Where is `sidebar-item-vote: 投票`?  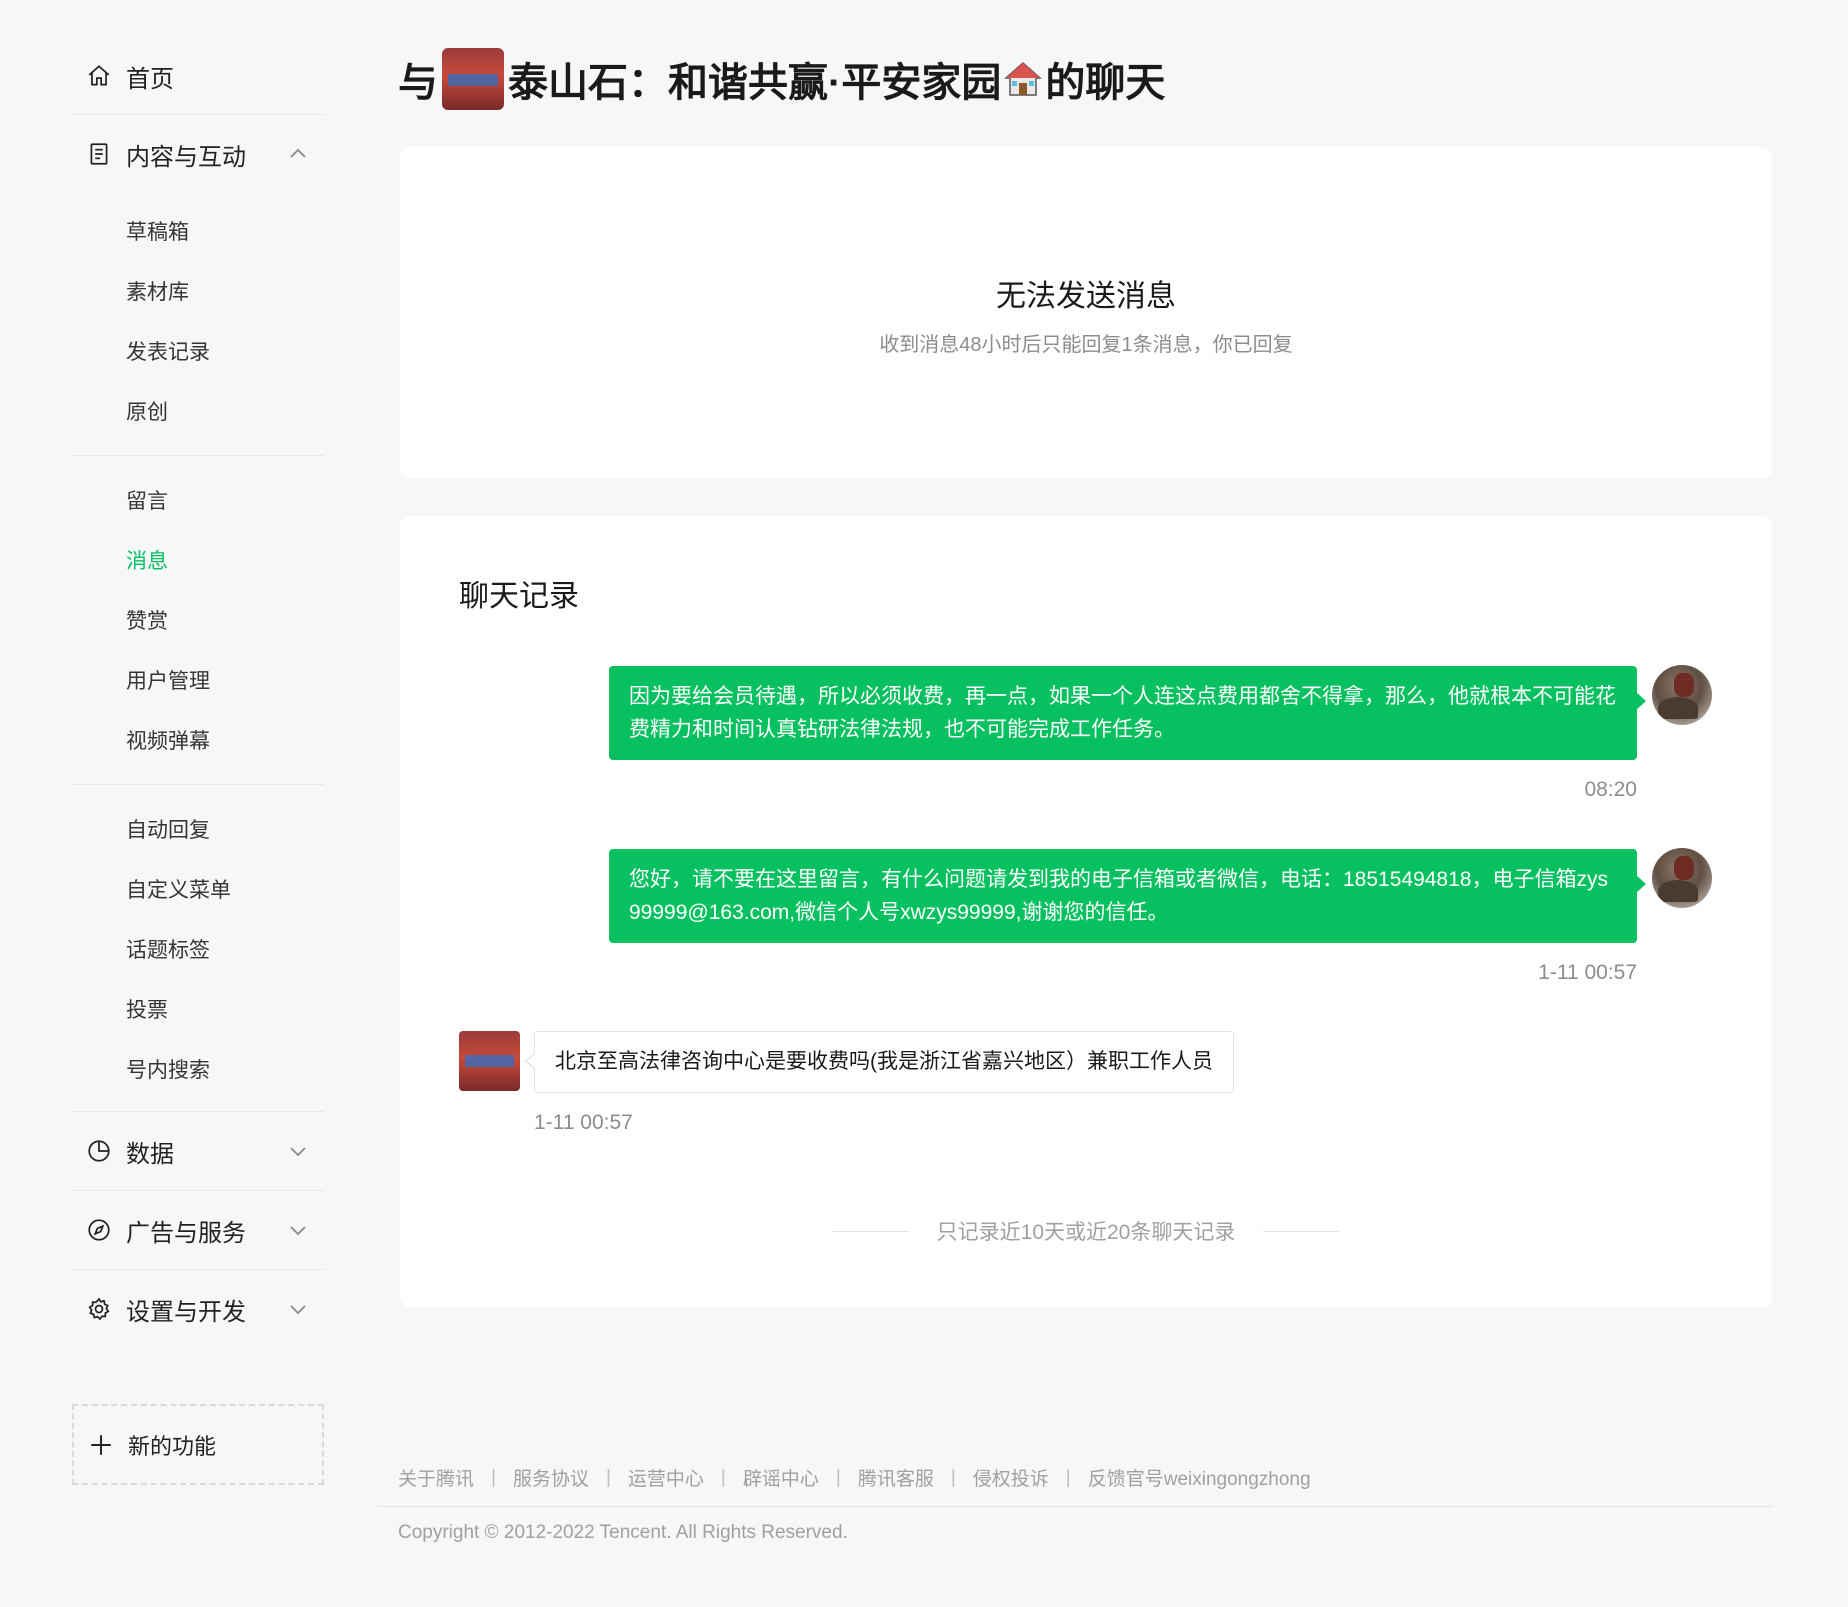
sidebar-item-vote: 投票 is located at coordinates (198, 1009).